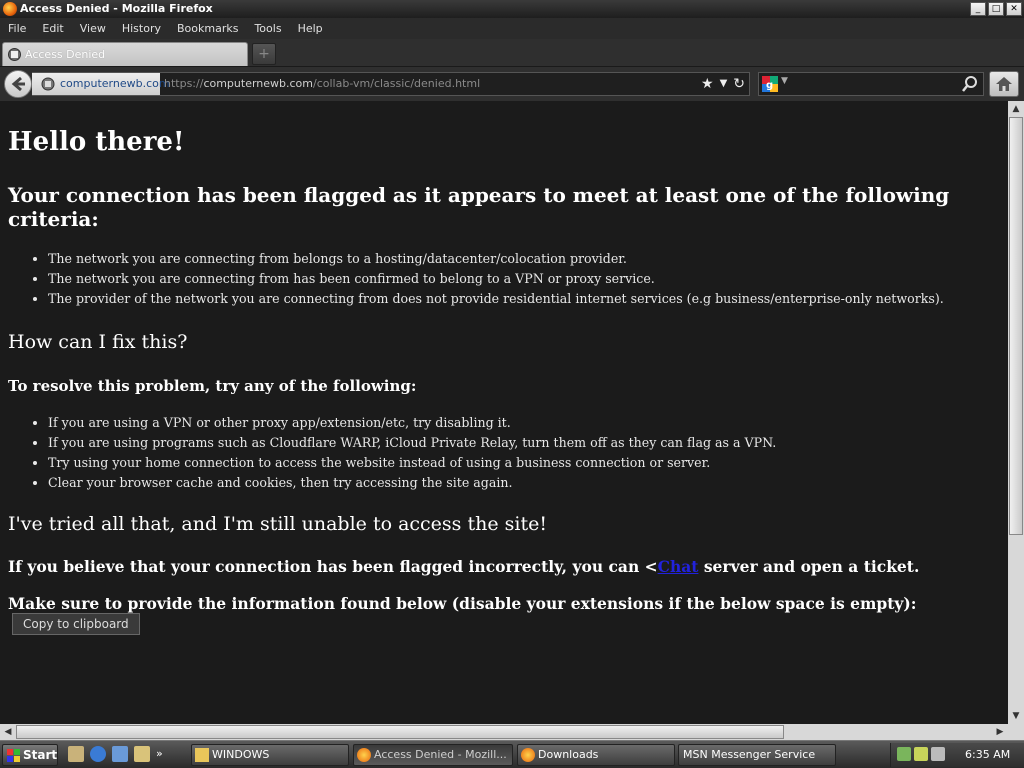 This screenshot has height=768, width=1024. What do you see at coordinates (48, 84) in the screenshot?
I see `site-identity-icon` at bounding box center [48, 84].